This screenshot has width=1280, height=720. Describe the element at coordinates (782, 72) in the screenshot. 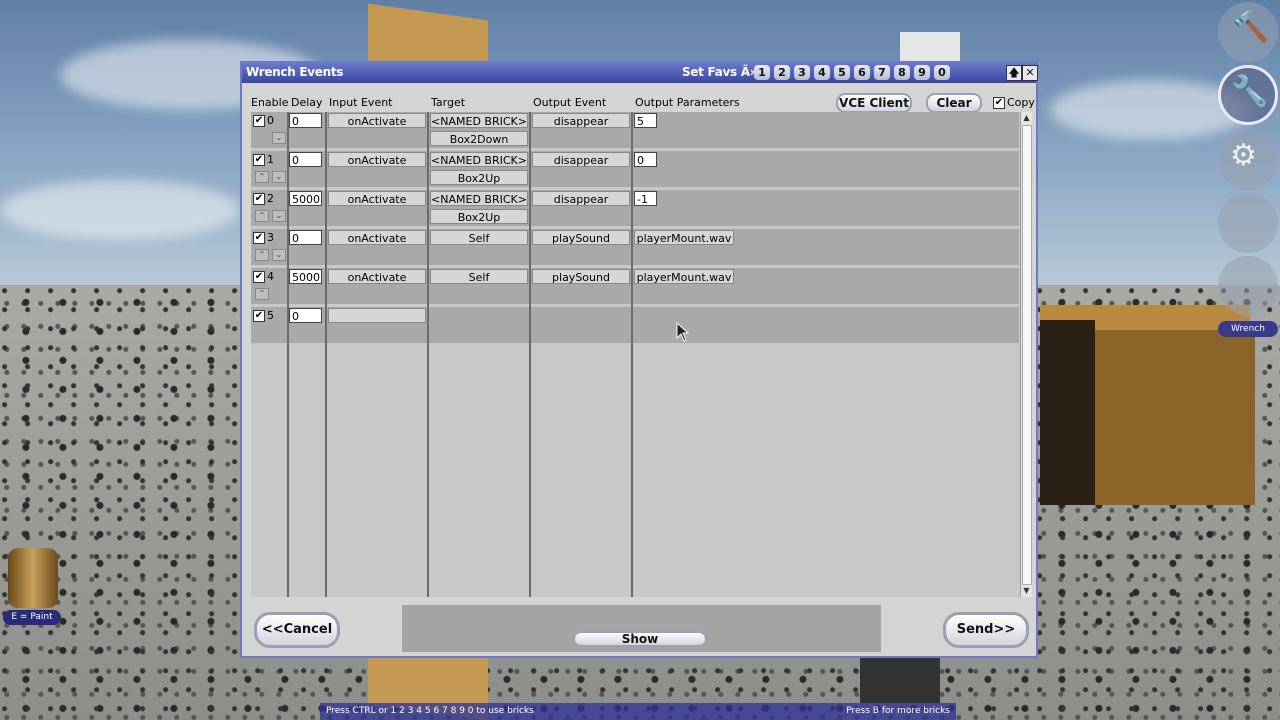

I see `fav-button-2: 2` at that location.